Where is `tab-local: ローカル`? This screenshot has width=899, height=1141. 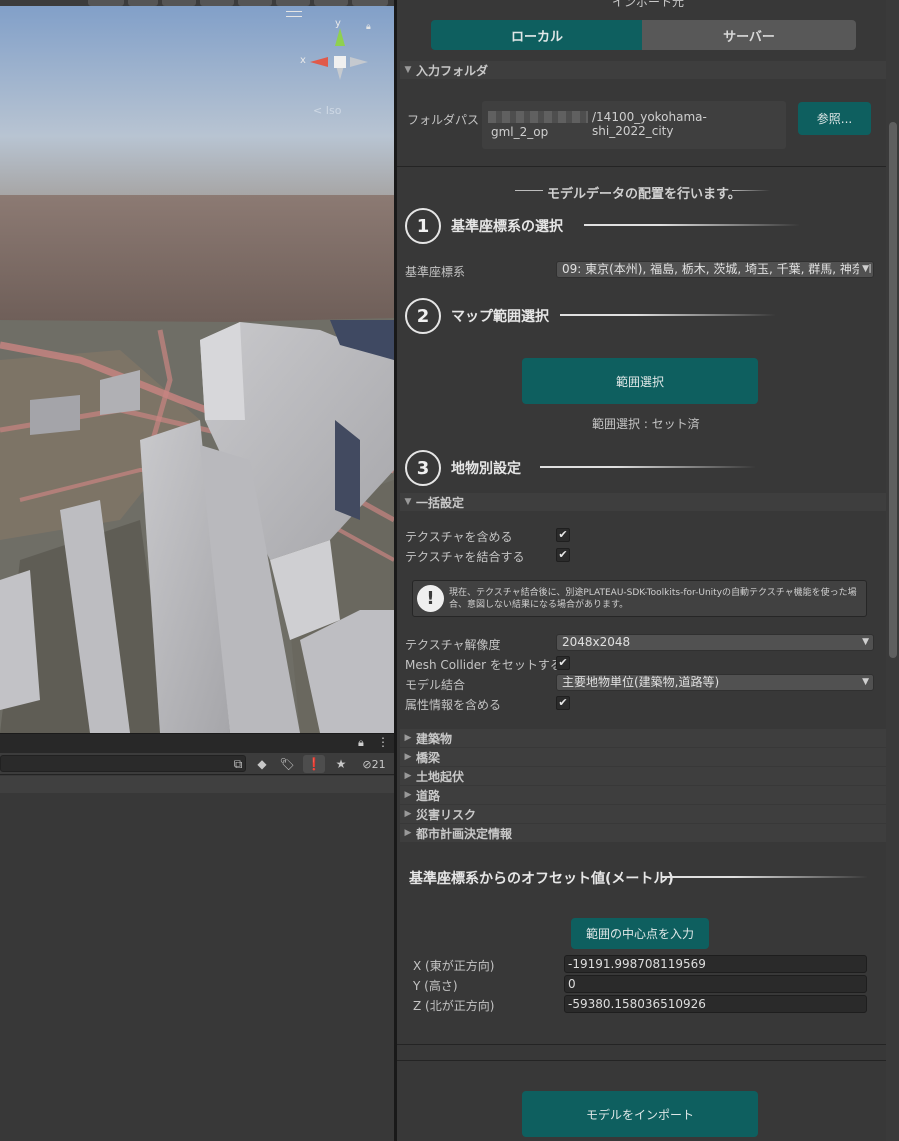
tab-local: ローカル is located at coordinates (537, 35).